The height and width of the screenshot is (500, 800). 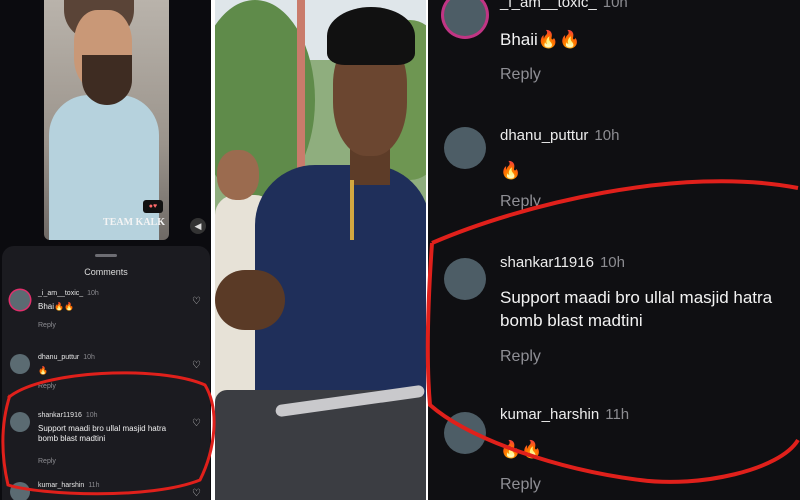 I want to click on photo-man-chain, so click(x=352, y=210).